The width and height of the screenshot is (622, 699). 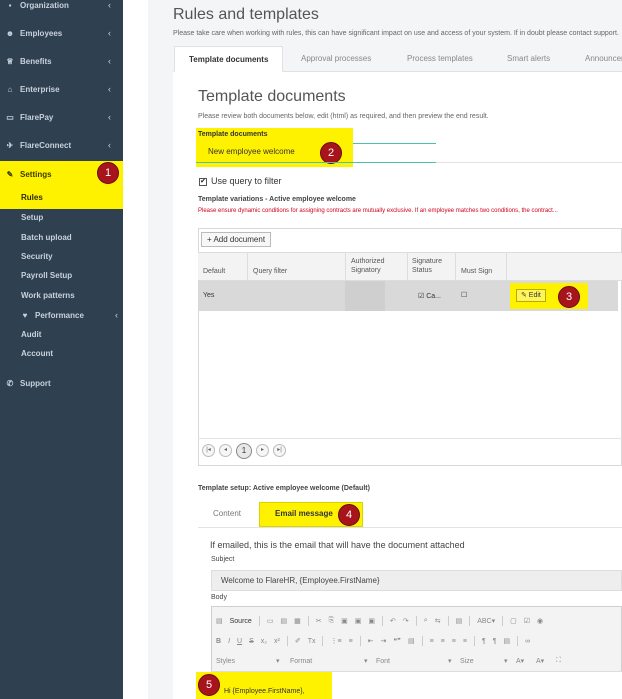 I want to click on subtab-email-message: Email message, so click(x=304, y=513).